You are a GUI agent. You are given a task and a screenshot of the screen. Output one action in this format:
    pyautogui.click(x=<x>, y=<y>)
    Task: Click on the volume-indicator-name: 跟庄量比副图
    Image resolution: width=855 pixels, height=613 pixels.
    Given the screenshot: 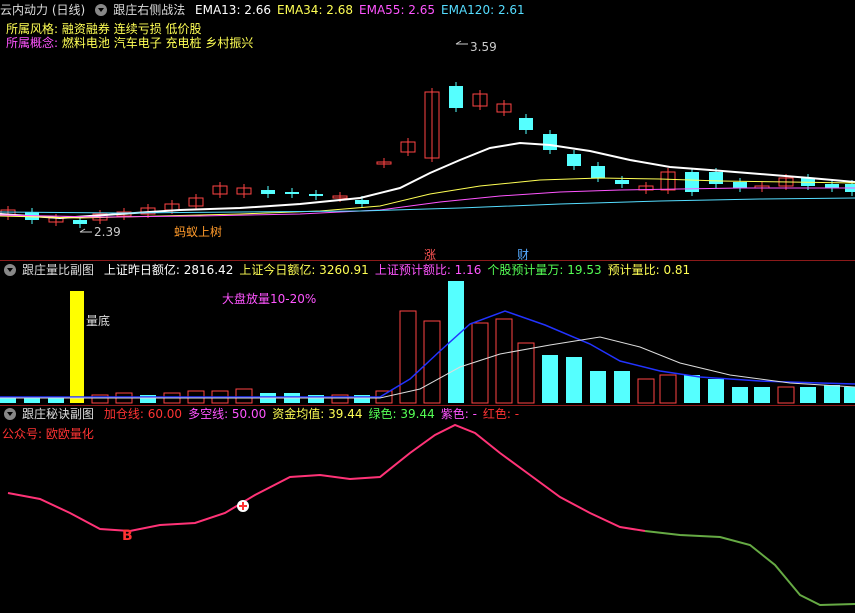 What is the action you would take?
    pyautogui.click(x=58, y=270)
    